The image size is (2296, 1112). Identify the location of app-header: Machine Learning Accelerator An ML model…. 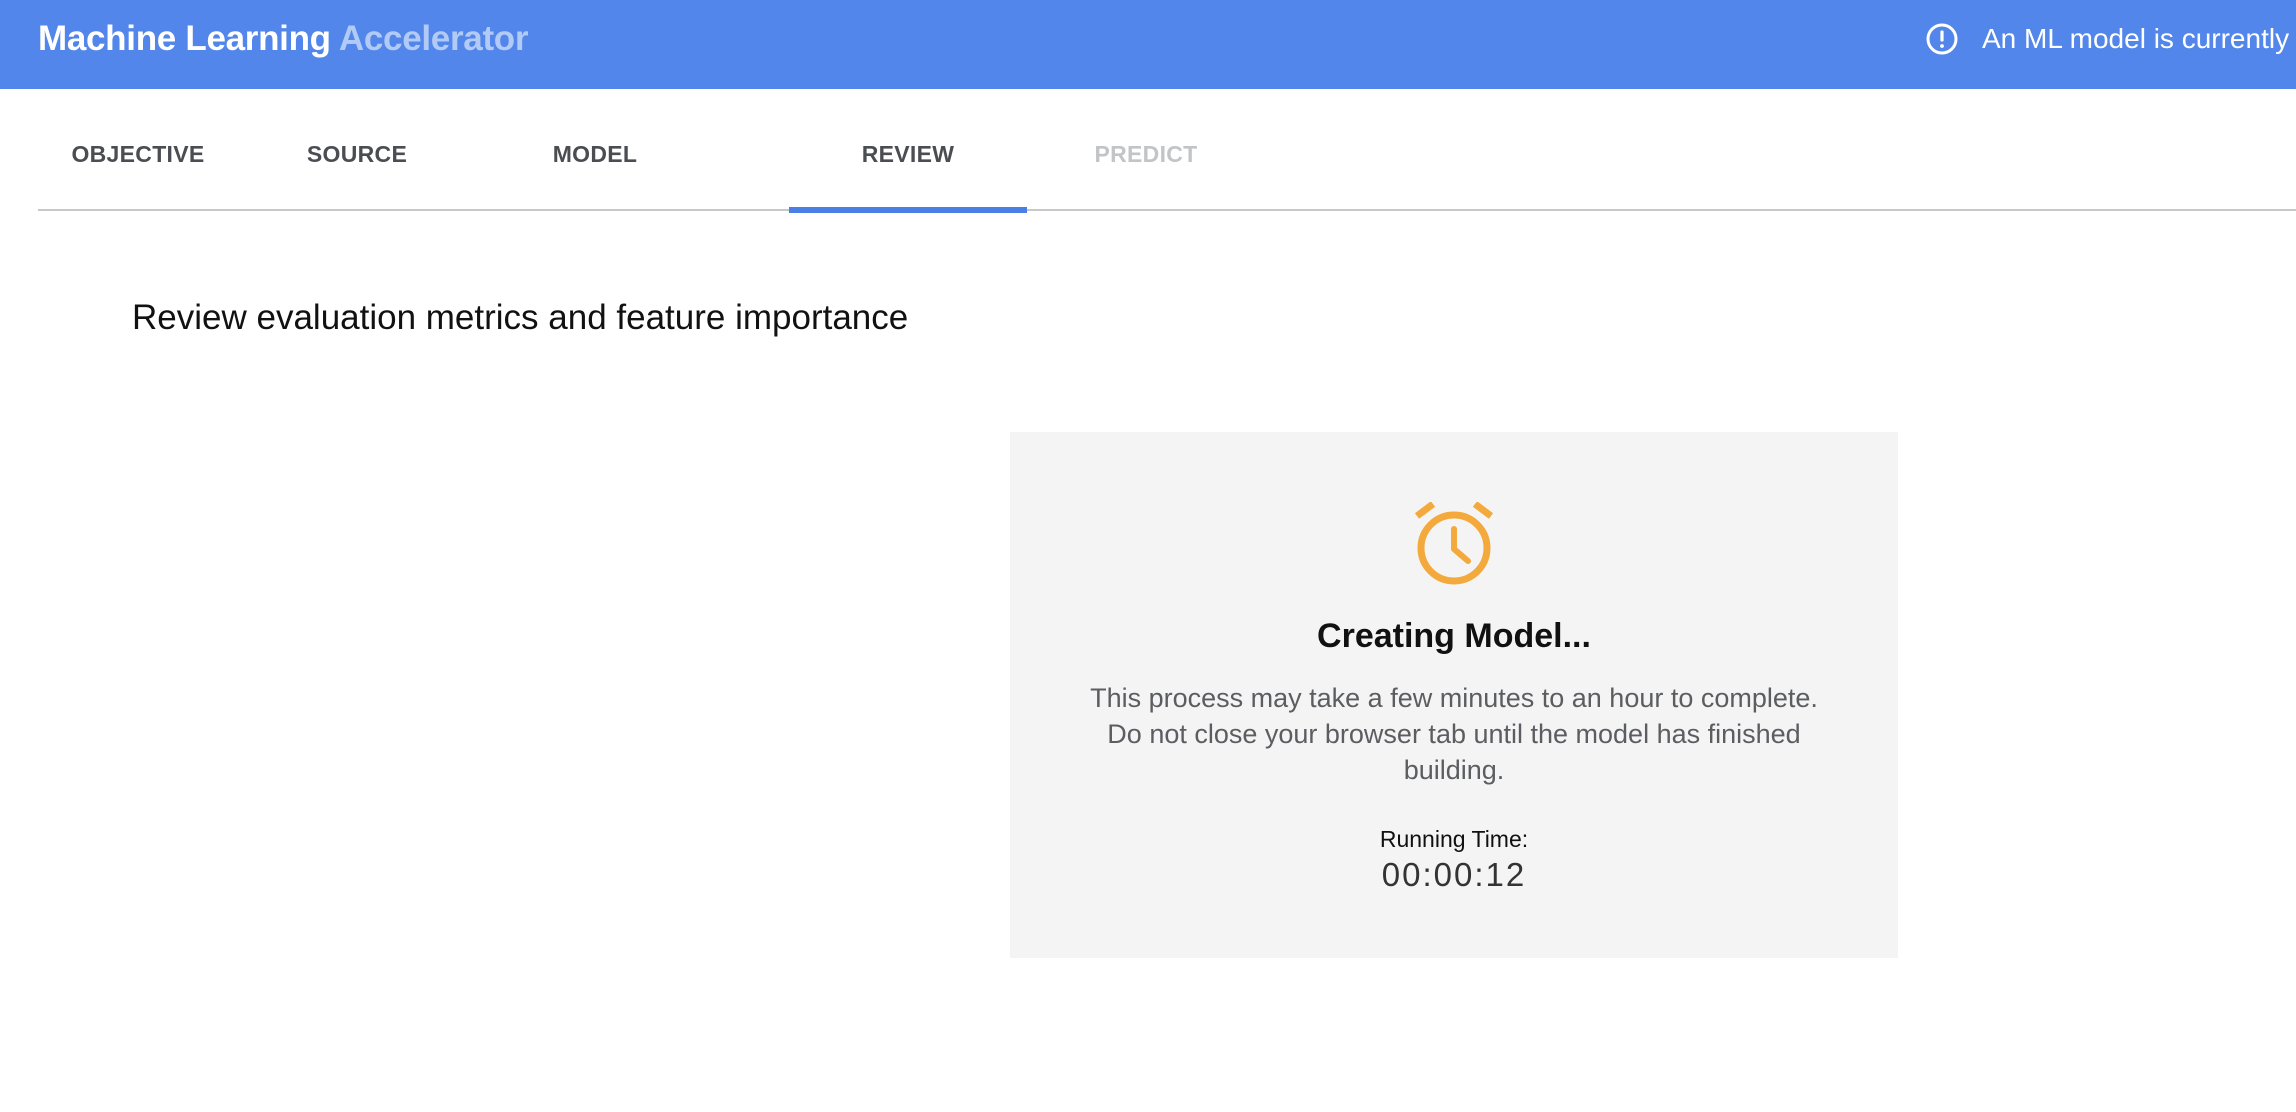
(1148, 44).